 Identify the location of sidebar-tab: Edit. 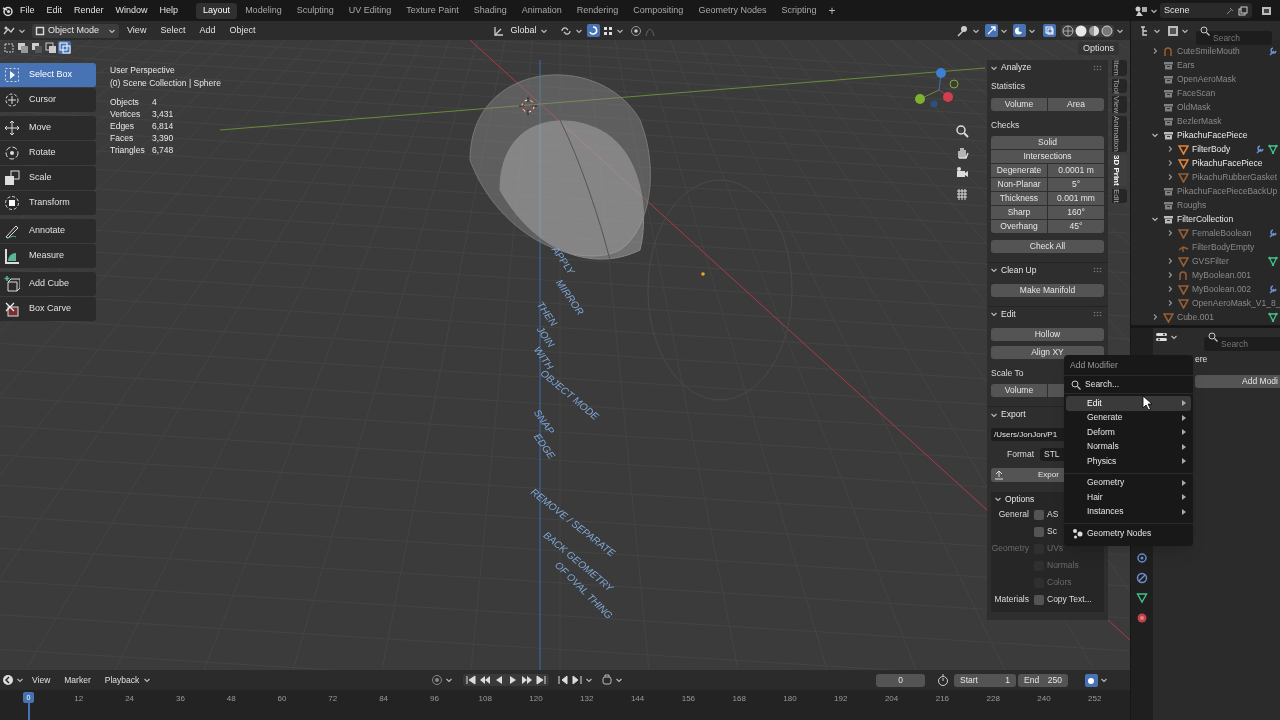
(1119, 195).